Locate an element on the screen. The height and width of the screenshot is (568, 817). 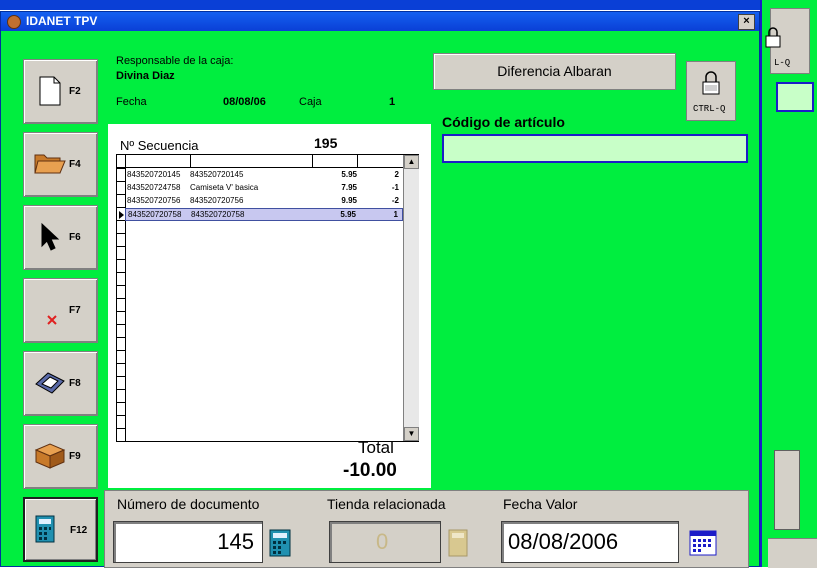
table-row: 843520720145 843520720145 5.95 2 is located at coordinates (264, 175).